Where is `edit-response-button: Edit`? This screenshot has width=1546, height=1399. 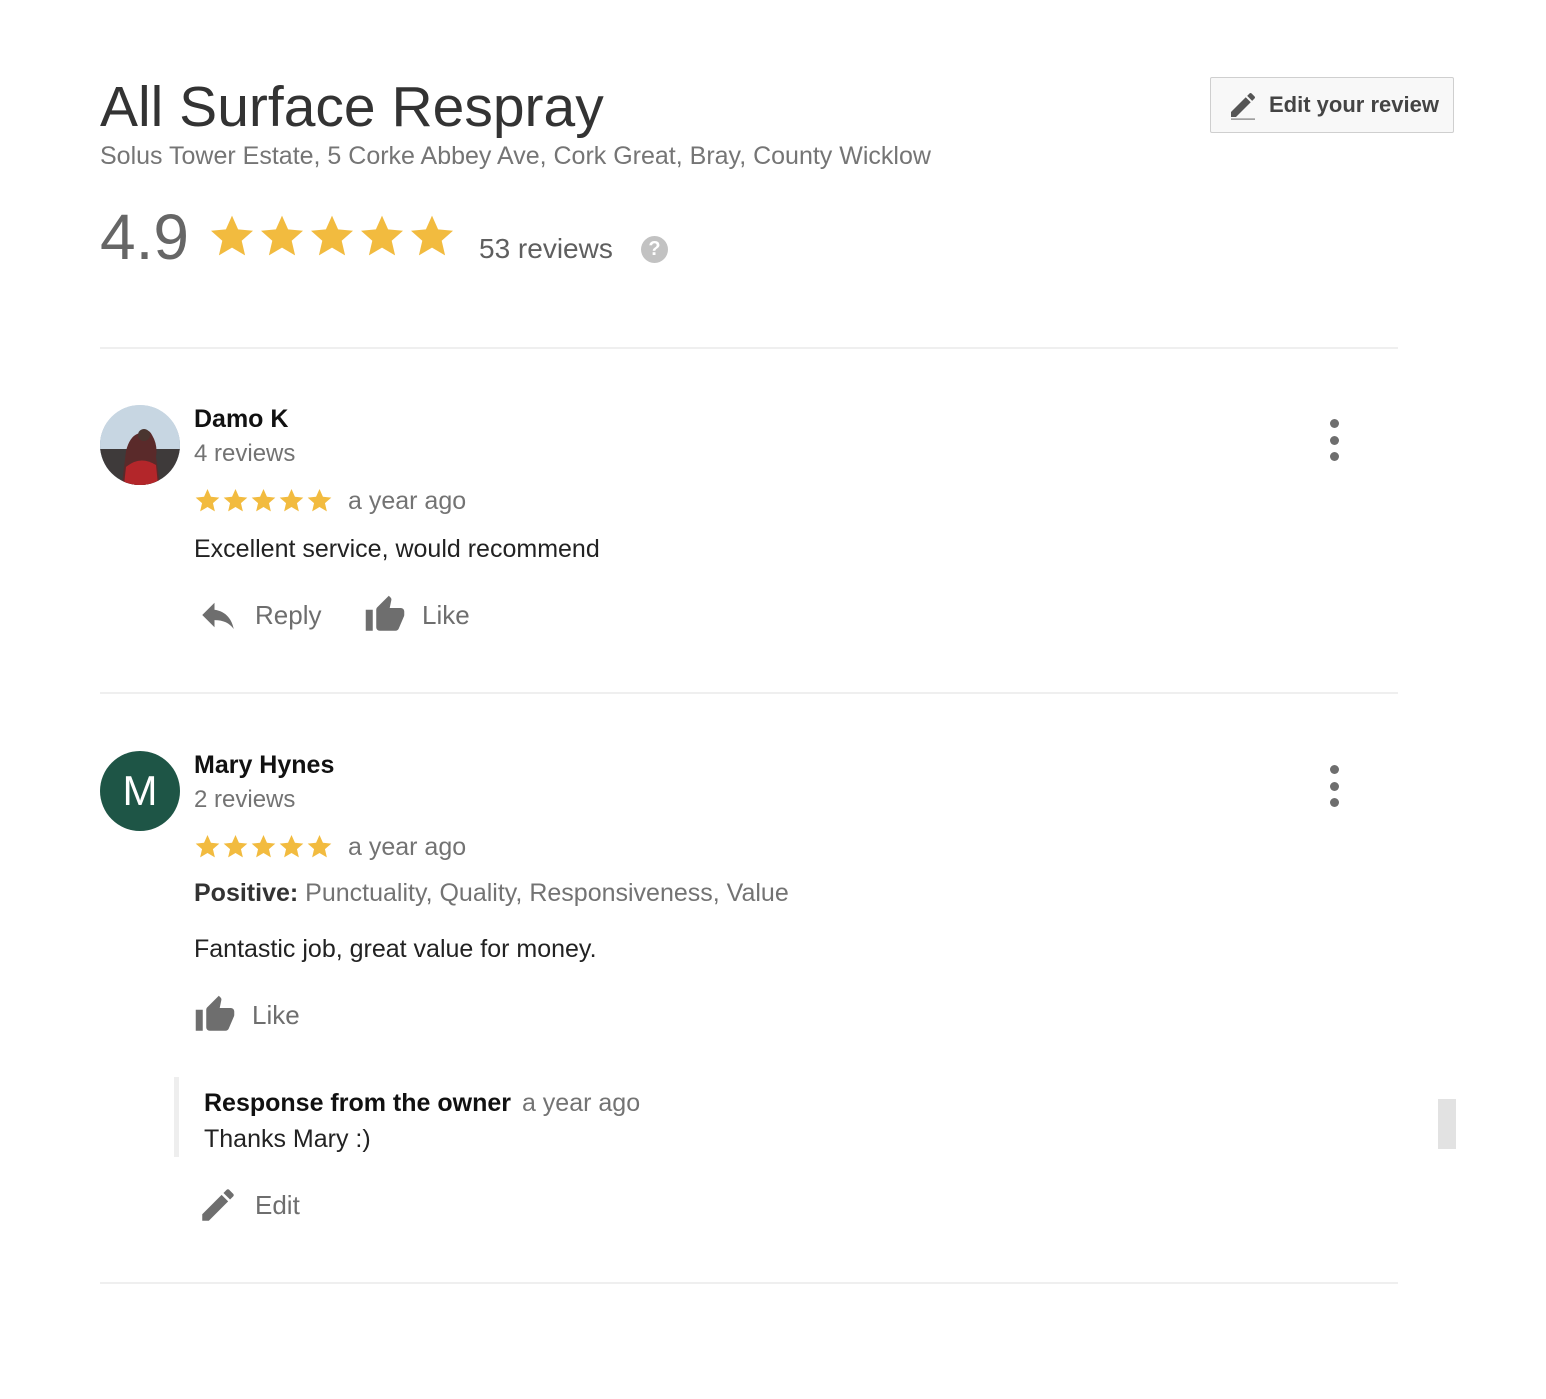 edit-response-button: Edit is located at coordinates (248, 1205).